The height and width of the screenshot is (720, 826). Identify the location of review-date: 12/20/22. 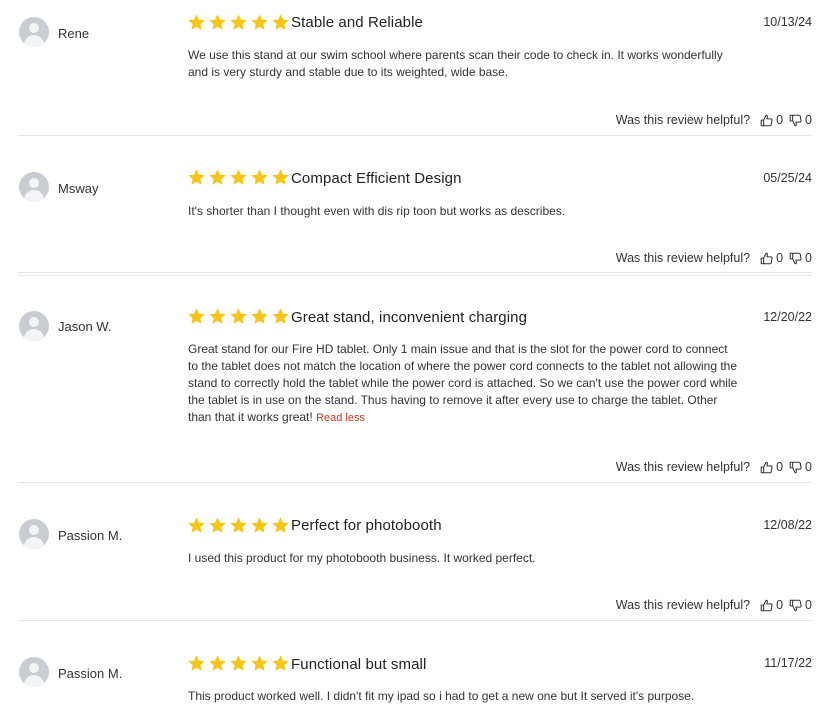
(787, 317).